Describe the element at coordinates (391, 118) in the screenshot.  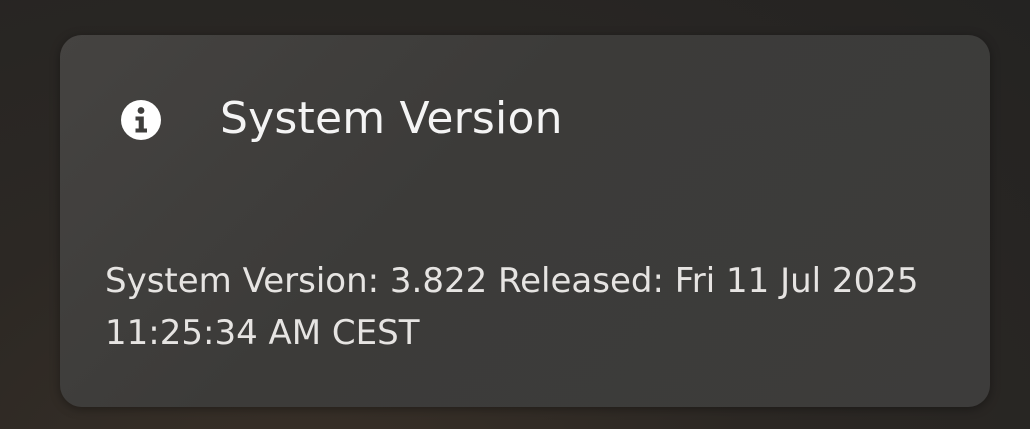
I see `card-title: System Version` at that location.